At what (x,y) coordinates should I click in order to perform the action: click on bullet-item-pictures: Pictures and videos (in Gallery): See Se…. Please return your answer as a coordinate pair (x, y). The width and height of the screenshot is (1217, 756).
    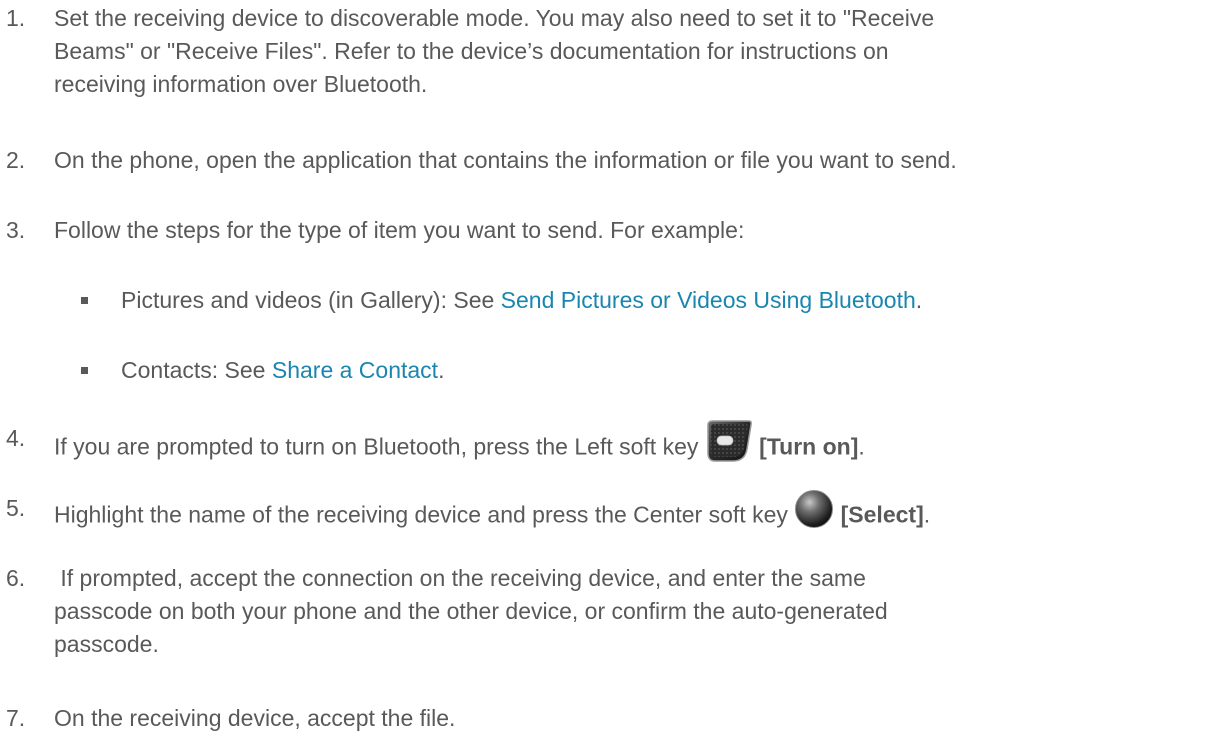
    Looking at the image, I should click on (631, 300).